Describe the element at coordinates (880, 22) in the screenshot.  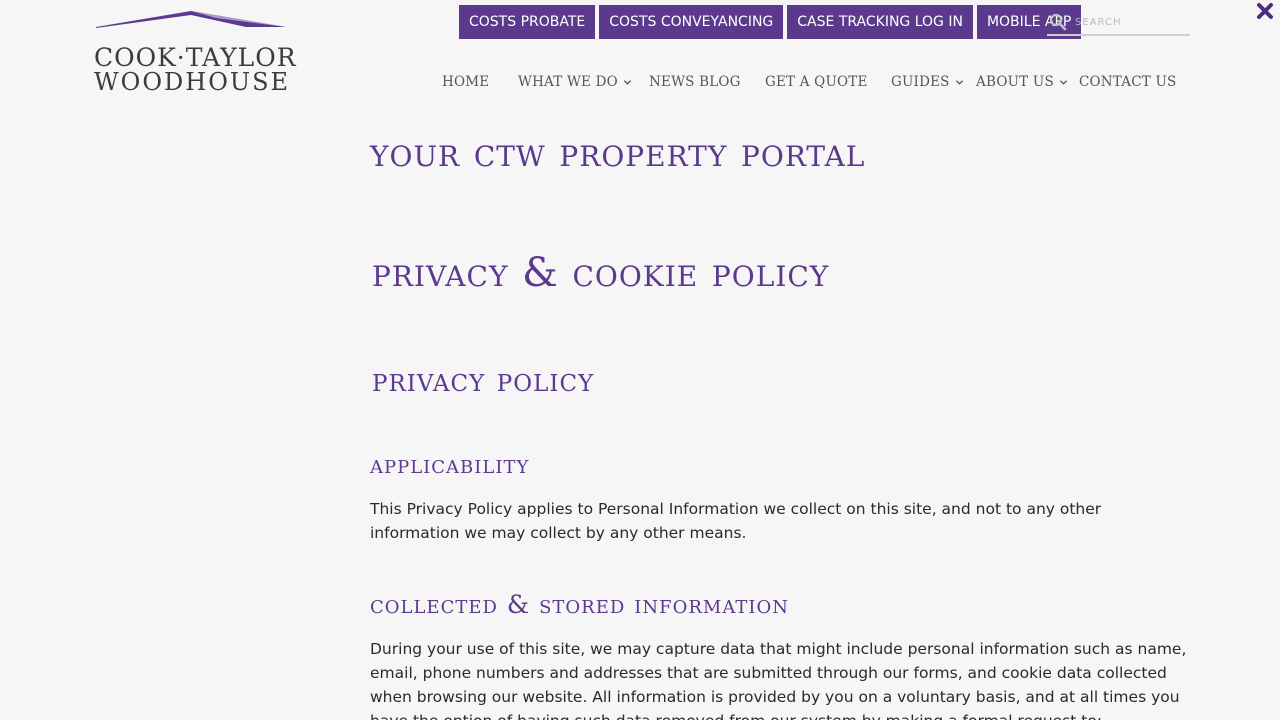
I see `case-tracking-login-button: CASE TRACKING LOG IN` at that location.